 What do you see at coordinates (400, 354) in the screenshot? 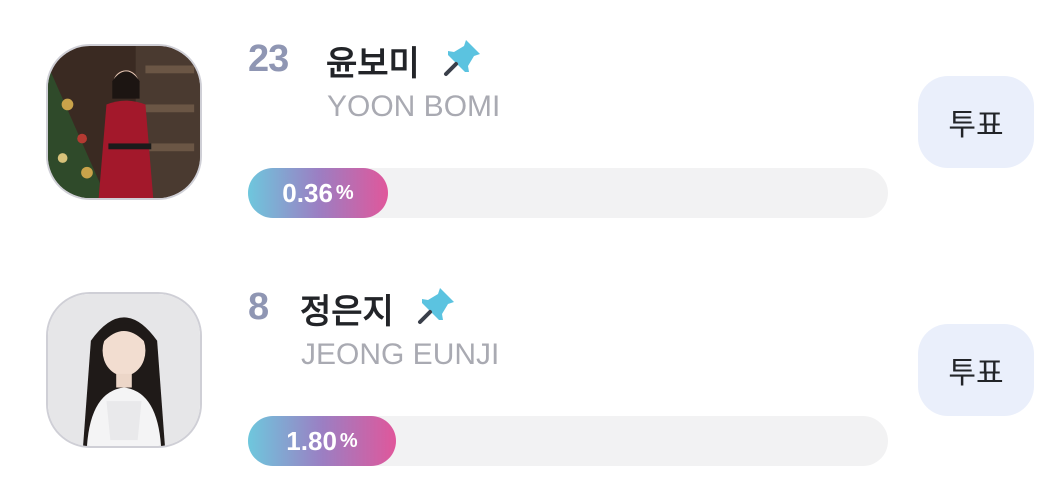
I see `idol-name-english: JEONG EUNJI` at bounding box center [400, 354].